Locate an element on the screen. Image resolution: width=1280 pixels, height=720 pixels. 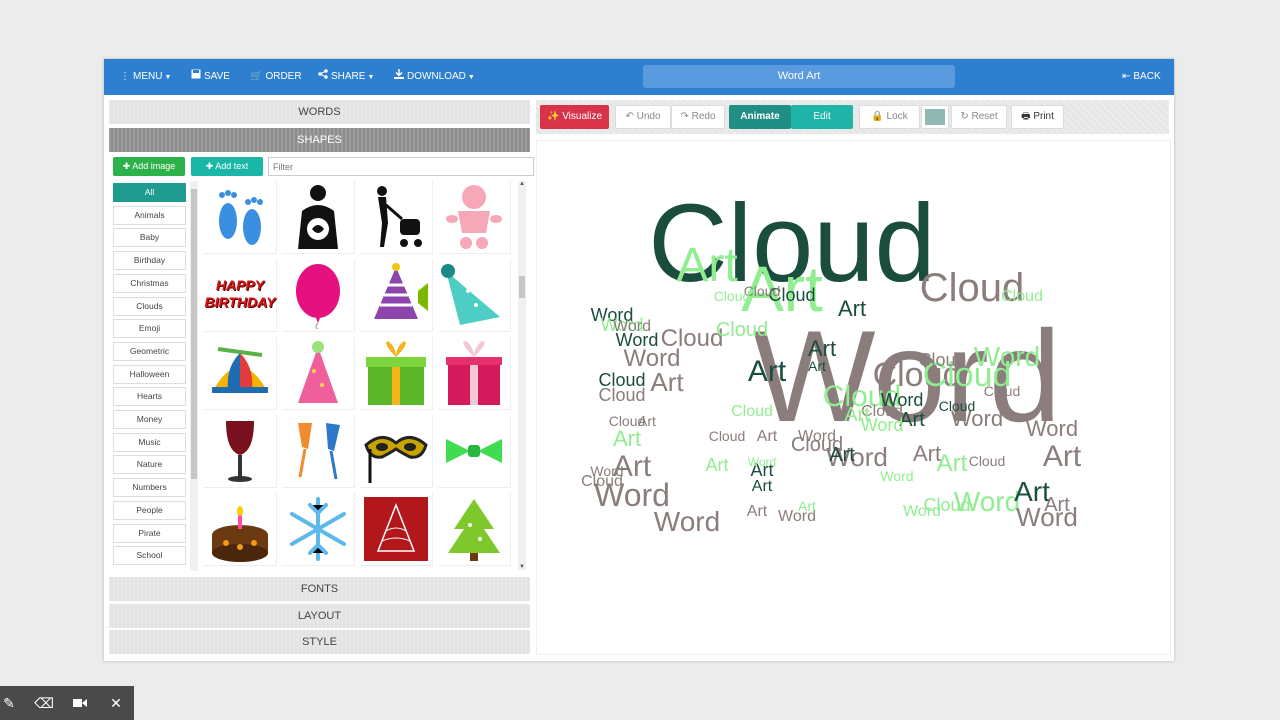
shape-christmas-tree-card is located at coordinates (396, 529).